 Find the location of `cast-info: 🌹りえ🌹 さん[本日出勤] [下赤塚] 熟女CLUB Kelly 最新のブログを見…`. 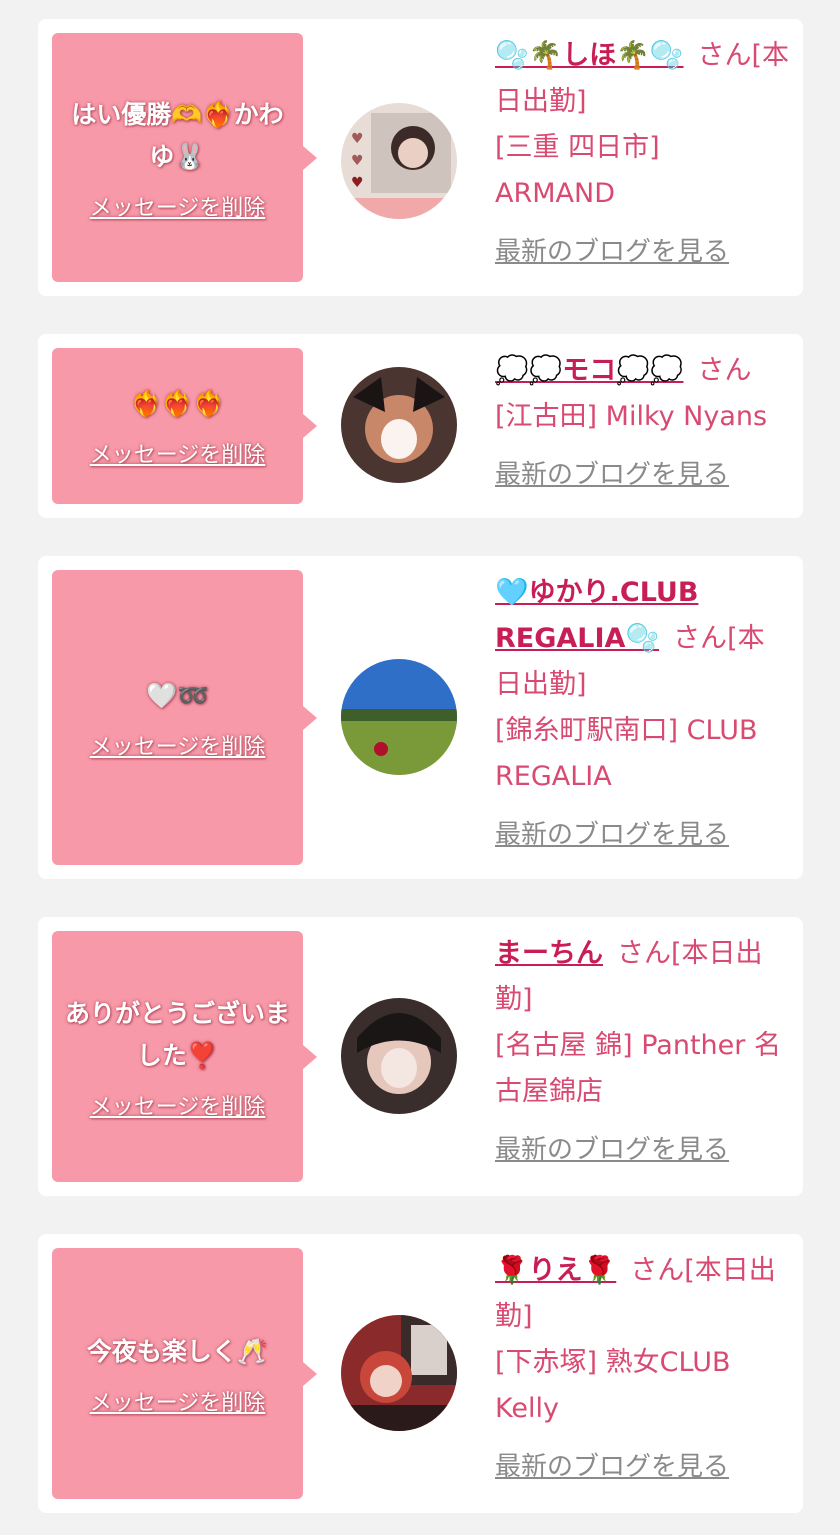

cast-info: 🌹りえ🌹 さん[本日出勤] [下赤塚] 熟女CLUB Kelly 最新のブログを見… is located at coordinates (642, 1369).